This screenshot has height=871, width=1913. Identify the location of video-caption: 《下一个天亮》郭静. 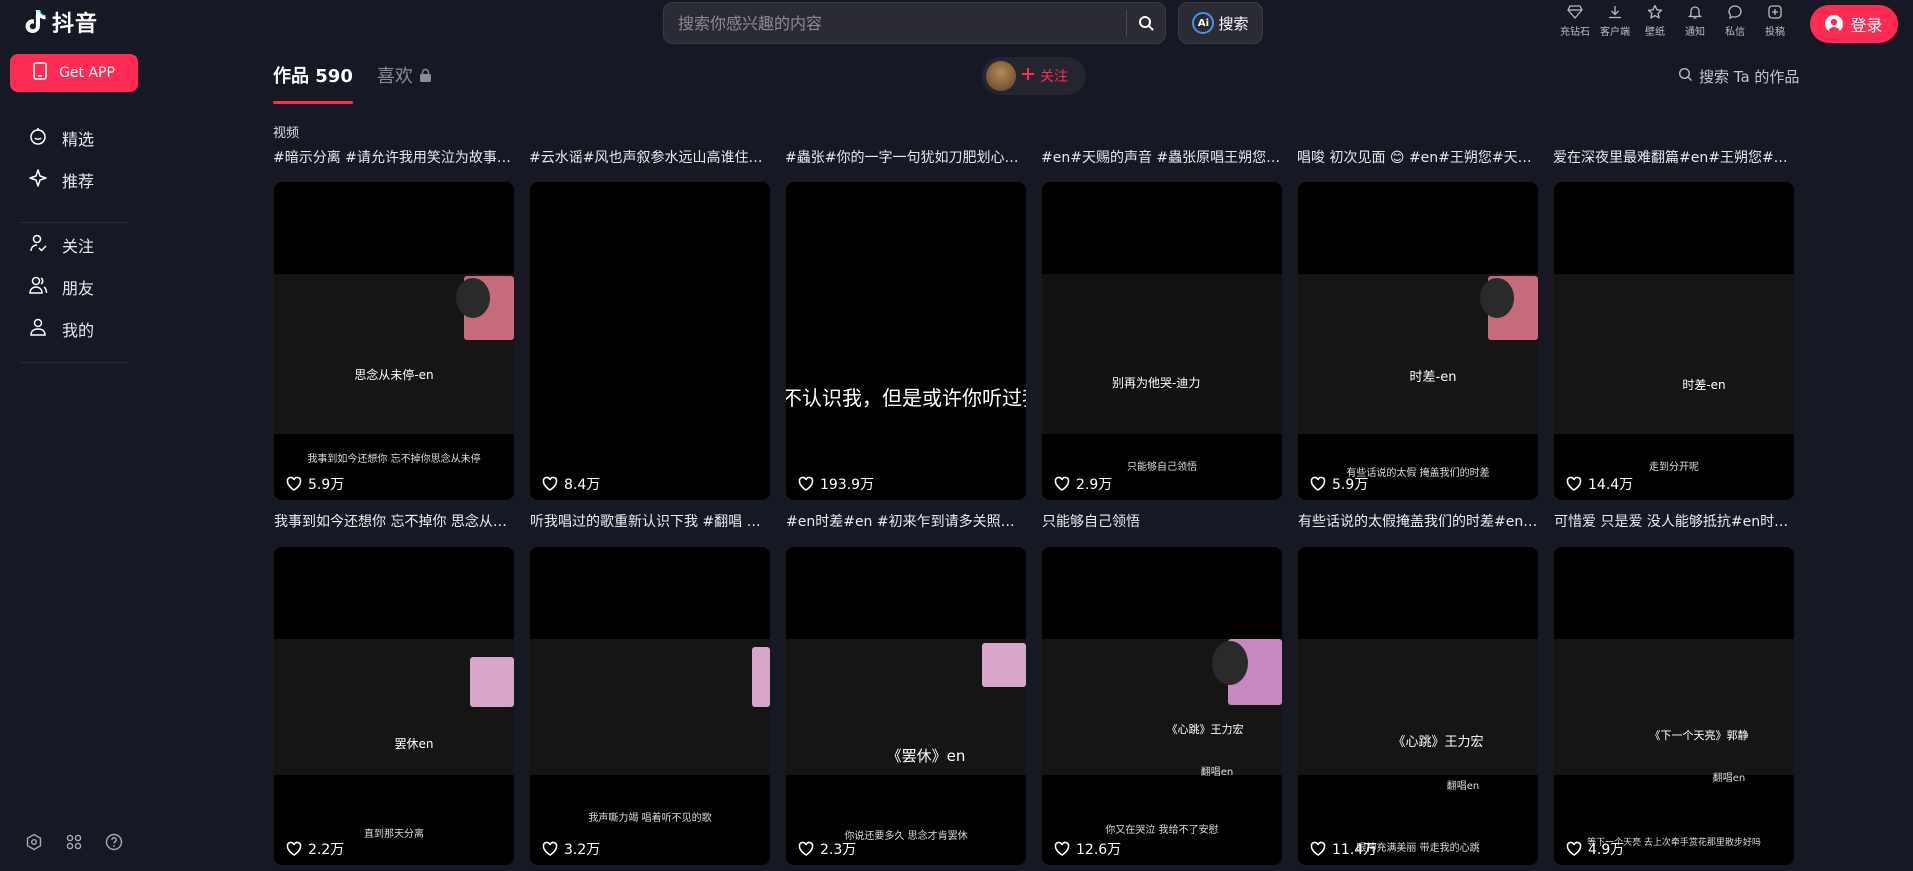
(1699, 735).